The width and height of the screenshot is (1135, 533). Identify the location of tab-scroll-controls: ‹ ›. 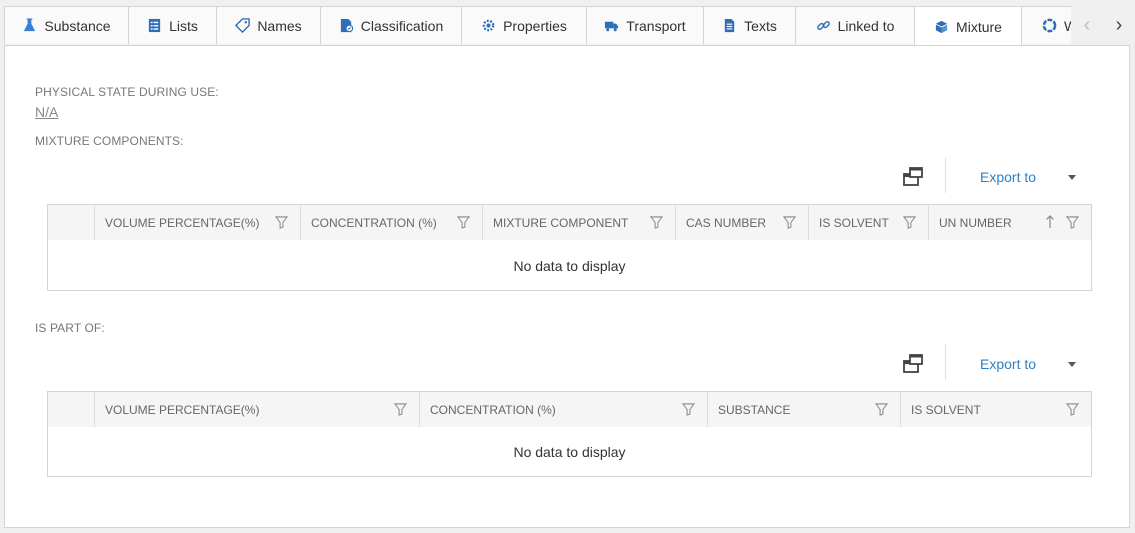
(1103, 25).